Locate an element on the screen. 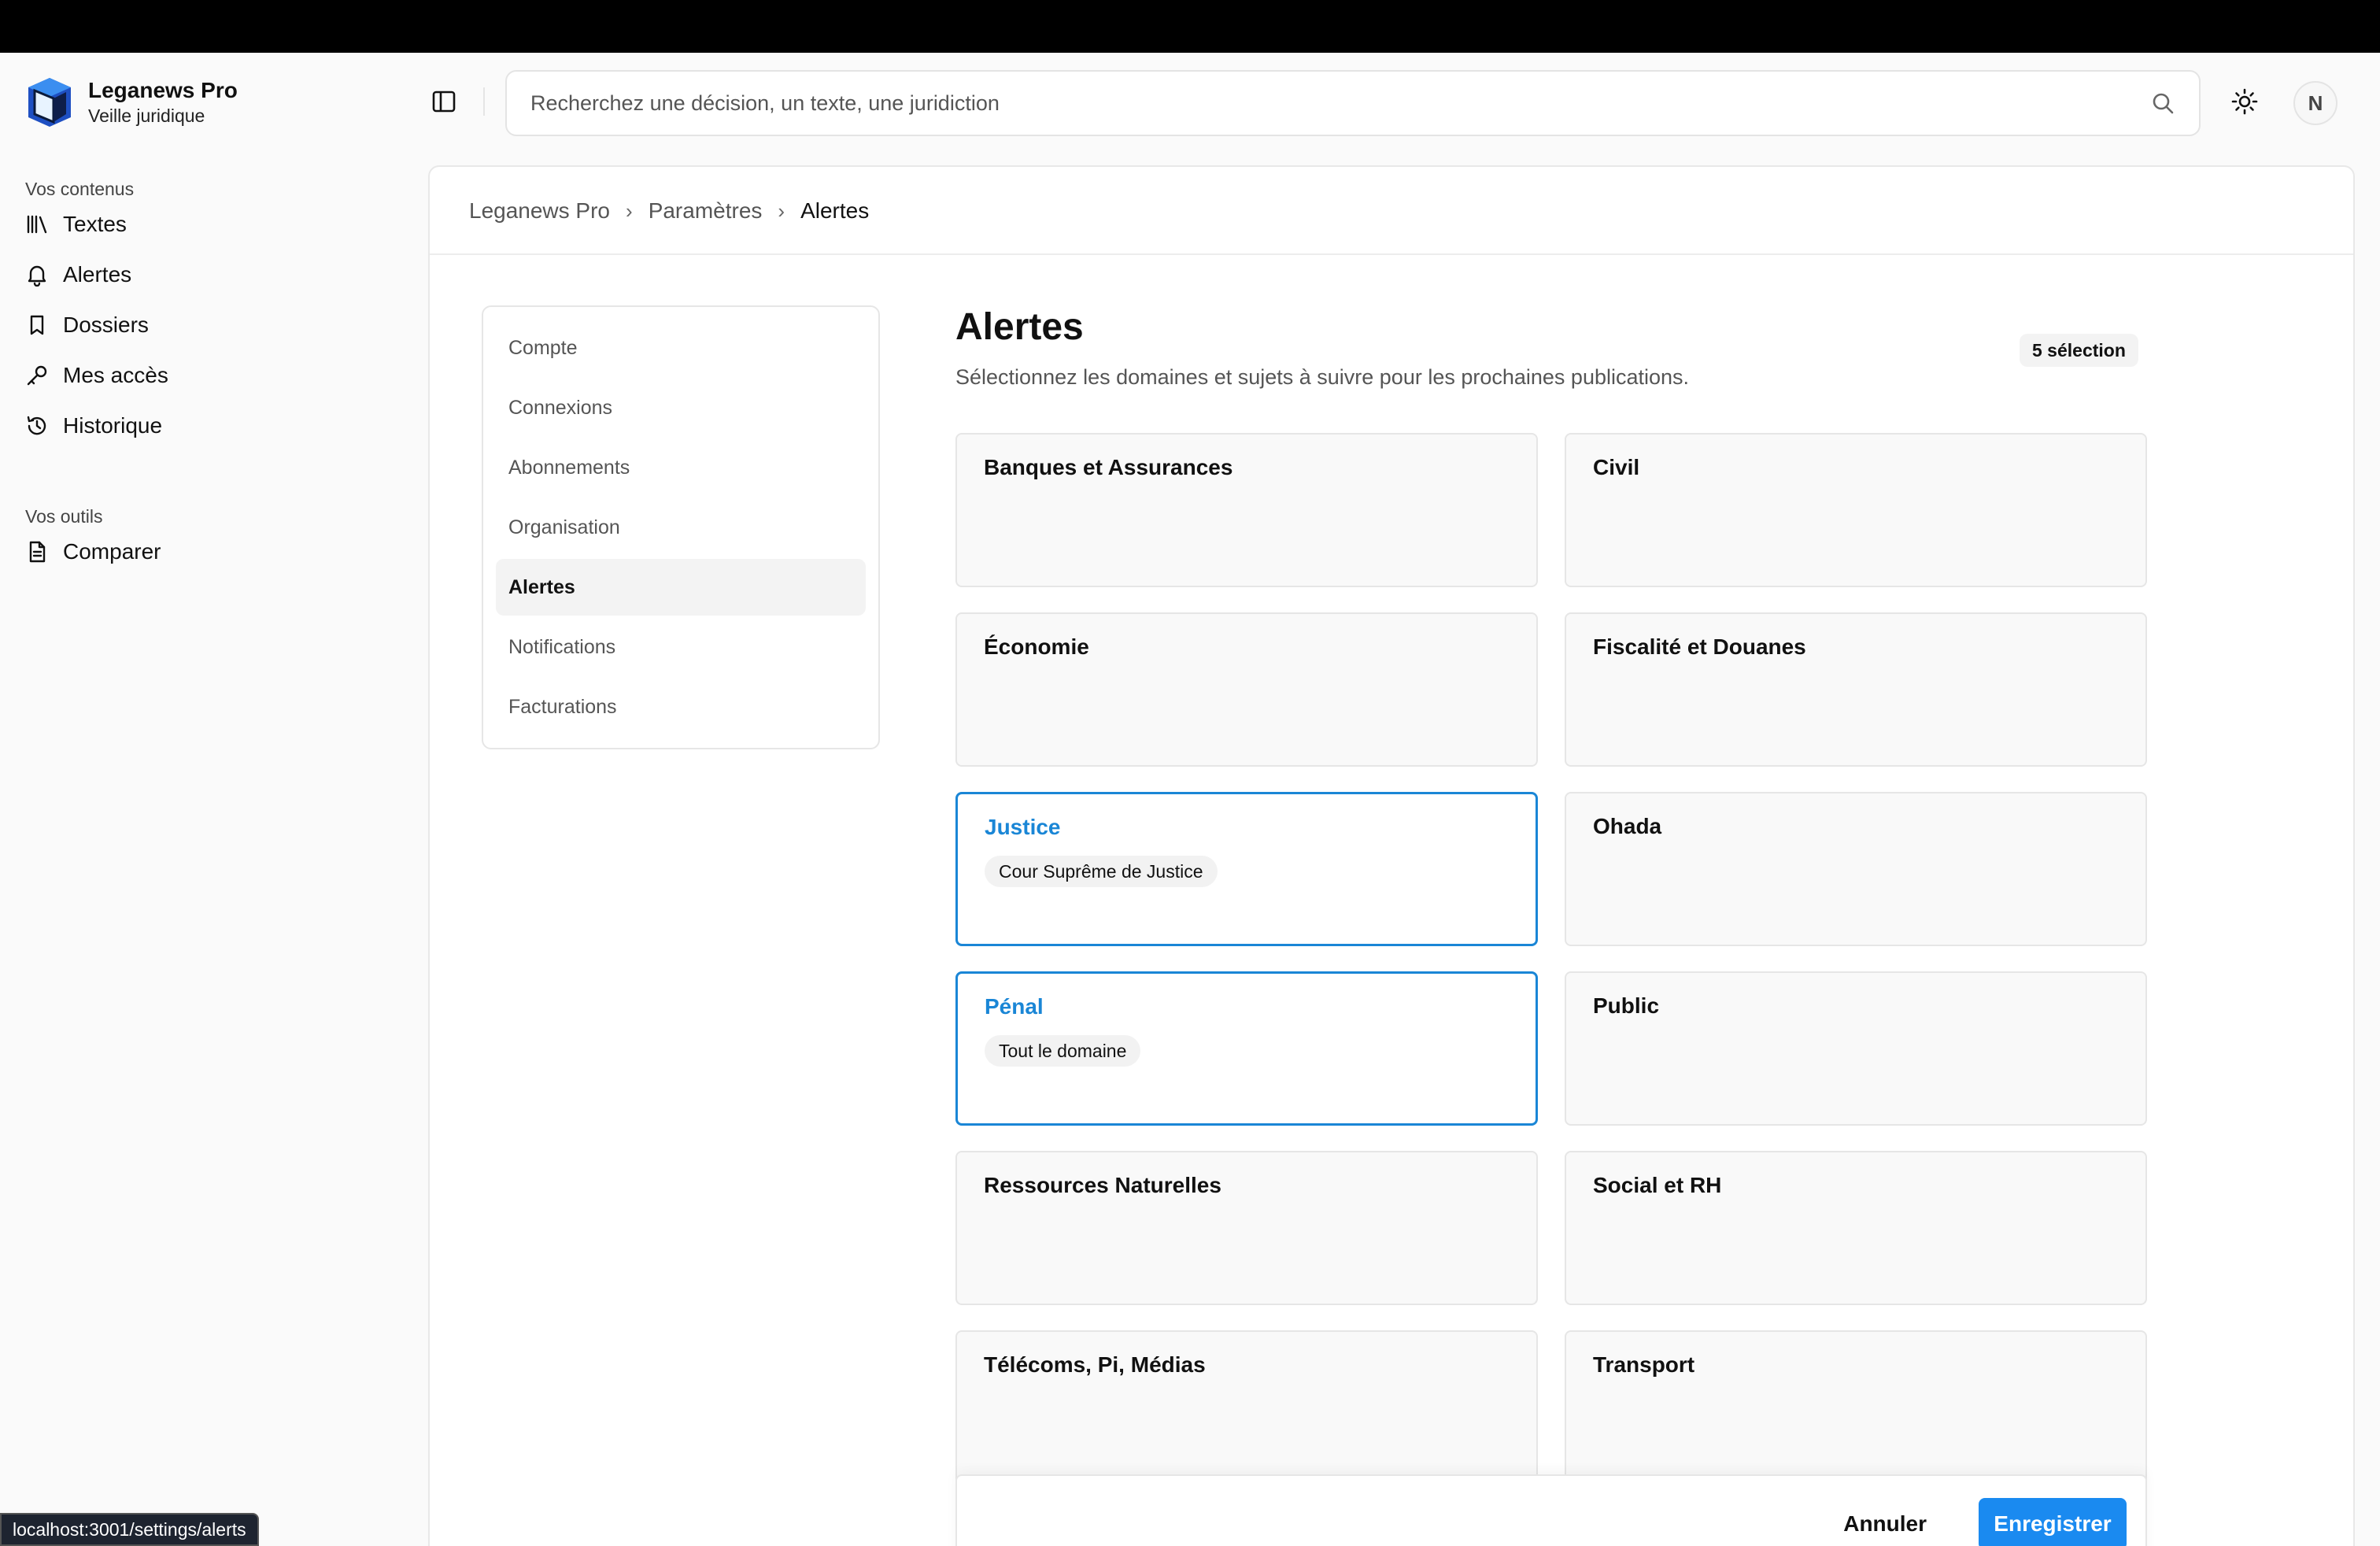 This screenshot has width=2380, height=1546. theme-toggle-sun-icon is located at coordinates (2244, 101).